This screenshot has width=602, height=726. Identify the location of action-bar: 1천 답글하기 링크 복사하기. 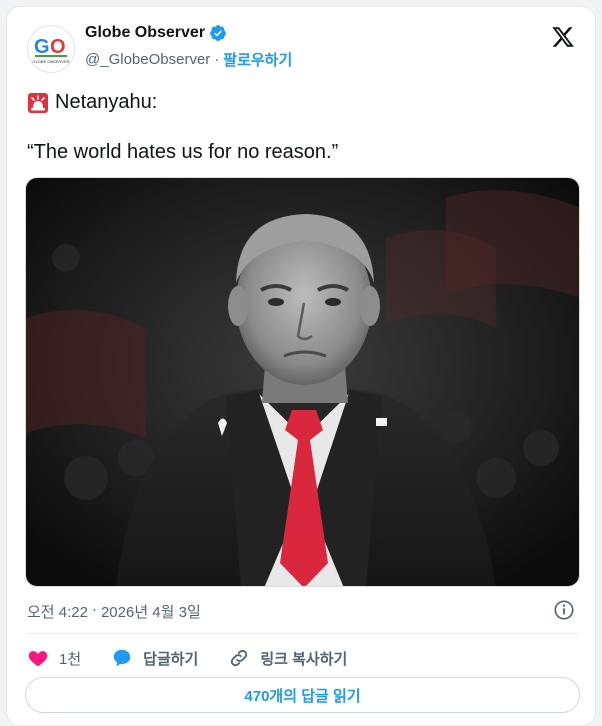
(202, 658).